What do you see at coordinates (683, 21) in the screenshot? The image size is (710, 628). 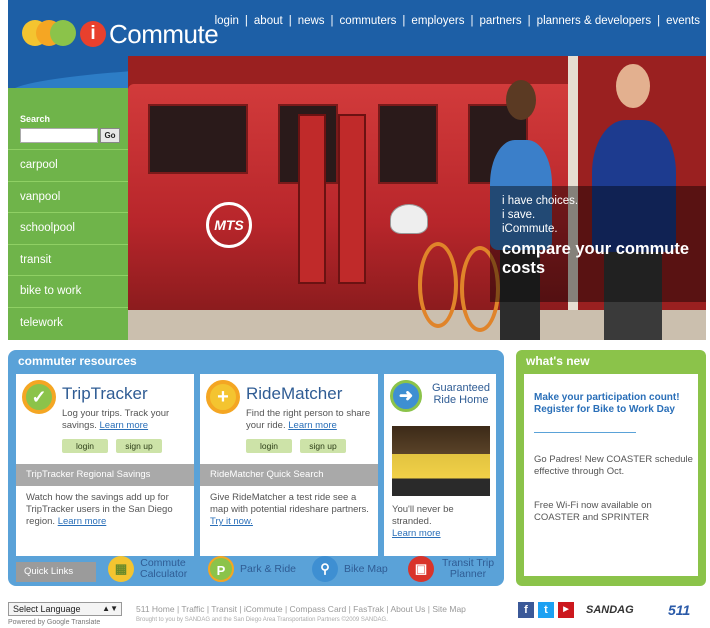 I see `nav-events: events` at bounding box center [683, 21].